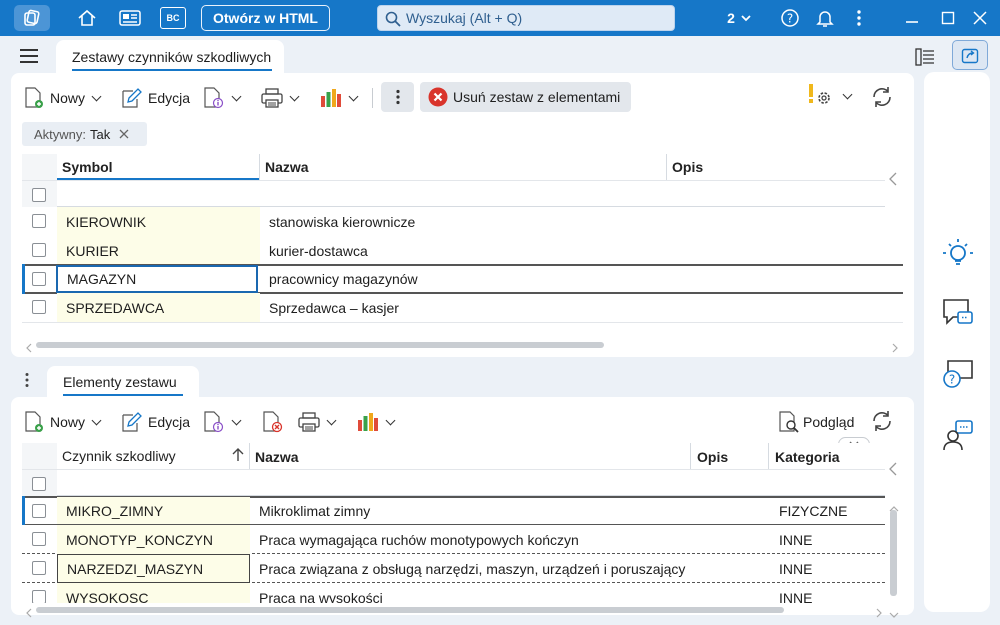 This screenshot has height=625, width=1000. What do you see at coordinates (894, 613) in the screenshot?
I see `scroll-down-icon` at bounding box center [894, 613].